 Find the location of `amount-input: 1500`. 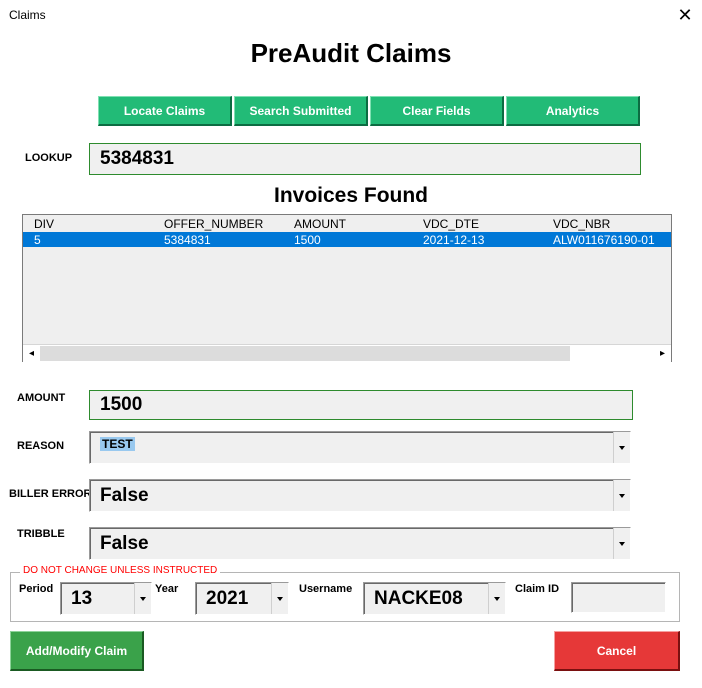

amount-input: 1500 is located at coordinates (361, 405).